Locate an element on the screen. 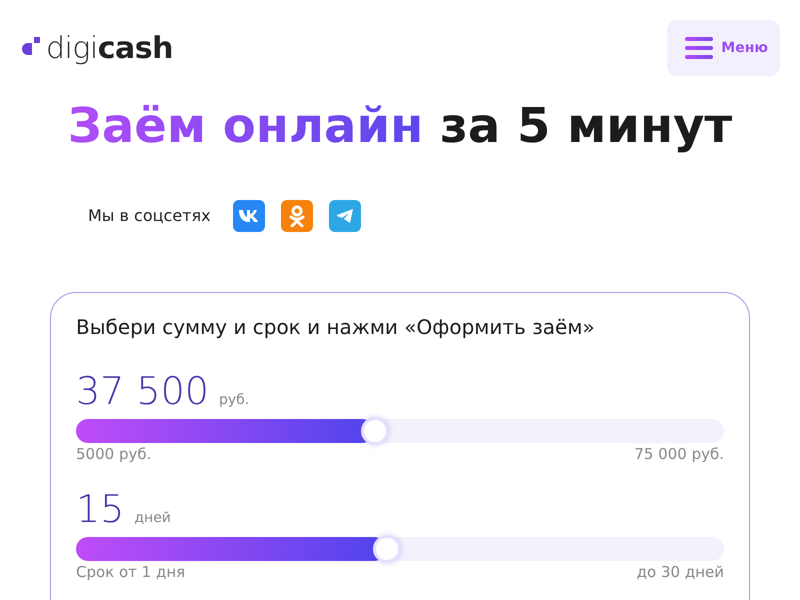  calculator-title: Выбери сумму и срок и нажми «Оформить заём» is located at coordinates (336, 326).